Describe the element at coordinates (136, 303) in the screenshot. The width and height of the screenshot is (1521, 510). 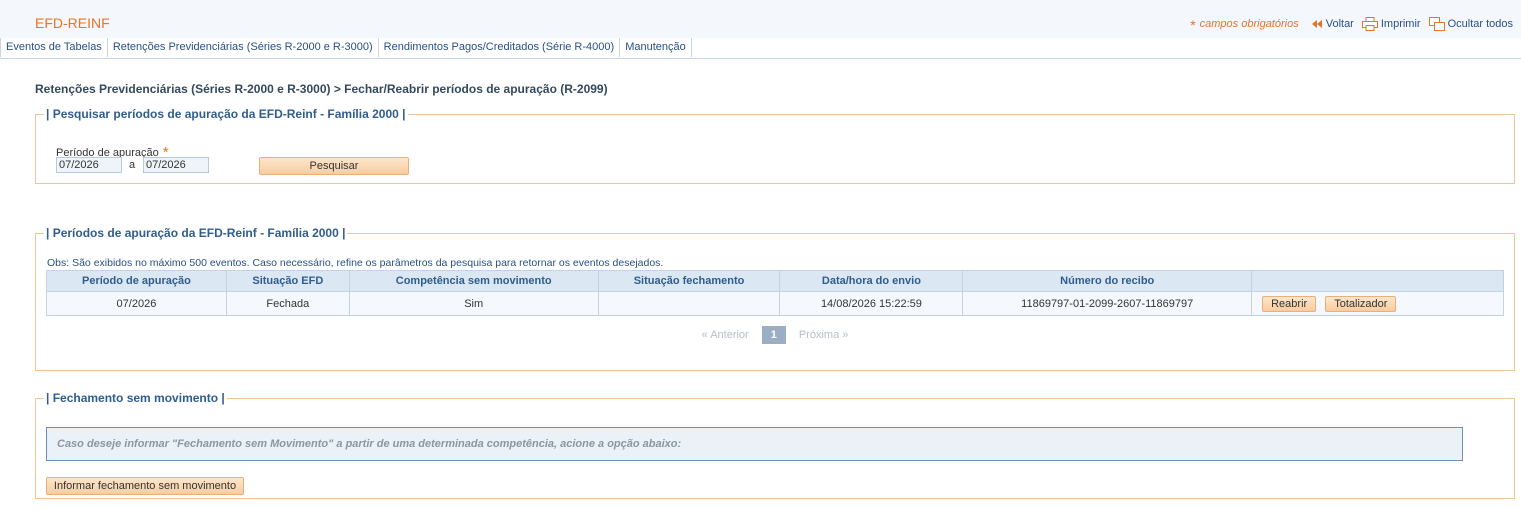
I see `cell-periodo: 07/2026` at that location.